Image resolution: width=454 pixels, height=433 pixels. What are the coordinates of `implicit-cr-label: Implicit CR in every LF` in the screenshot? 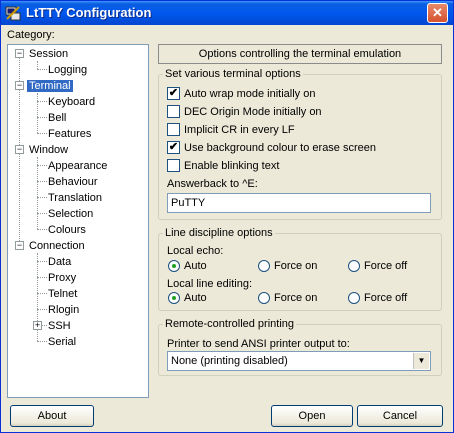 It's located at (239, 130).